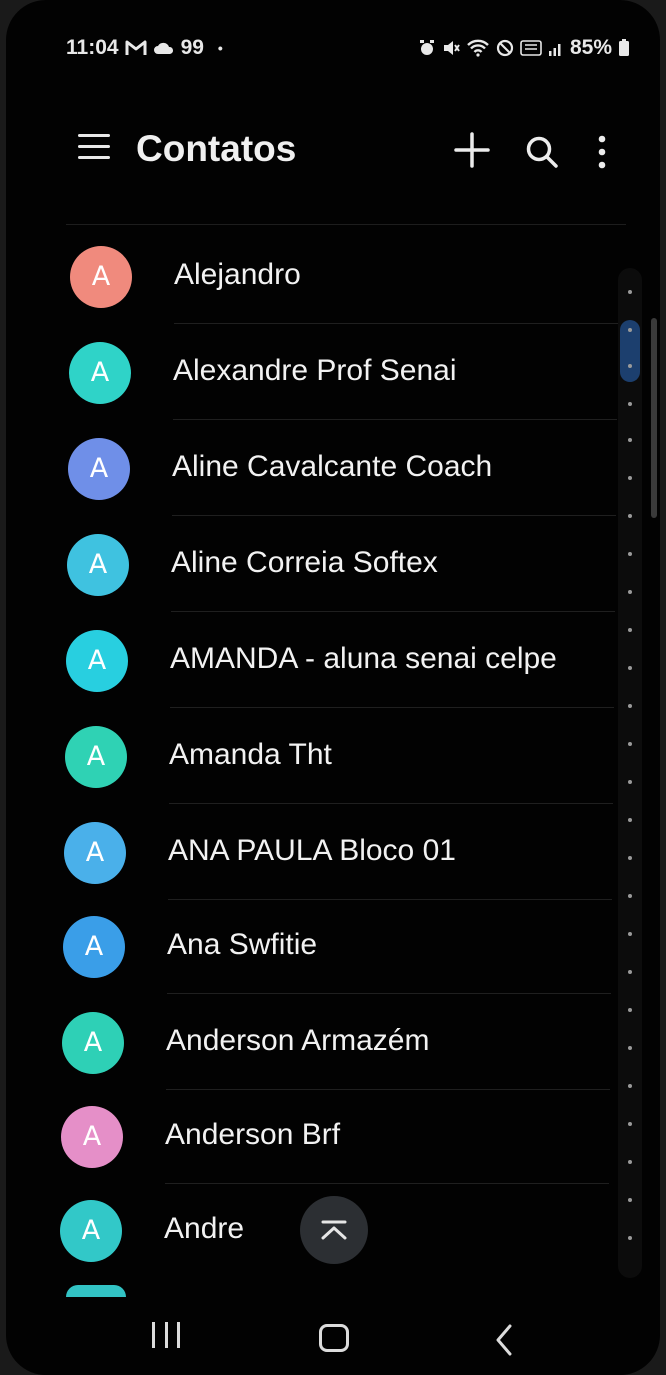  I want to click on contact-name: Andre, so click(204, 1228).